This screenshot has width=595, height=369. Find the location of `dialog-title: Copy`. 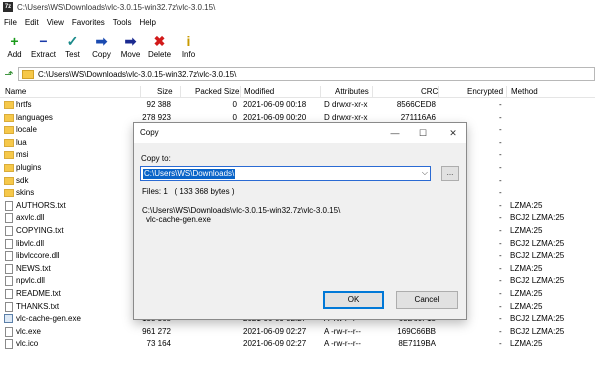

dialog-title: Copy is located at coordinates (149, 132).